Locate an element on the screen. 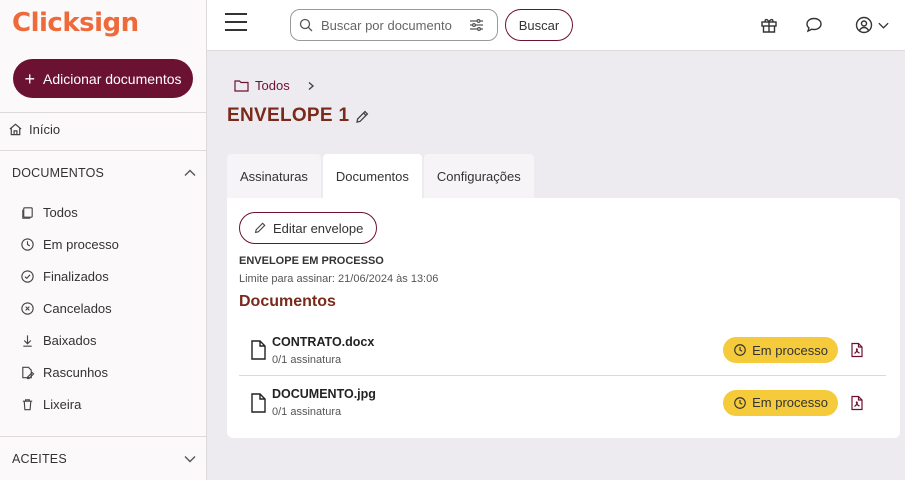 The image size is (905, 480). document-name: DOCUMENTO.jpg is located at coordinates (497, 394).